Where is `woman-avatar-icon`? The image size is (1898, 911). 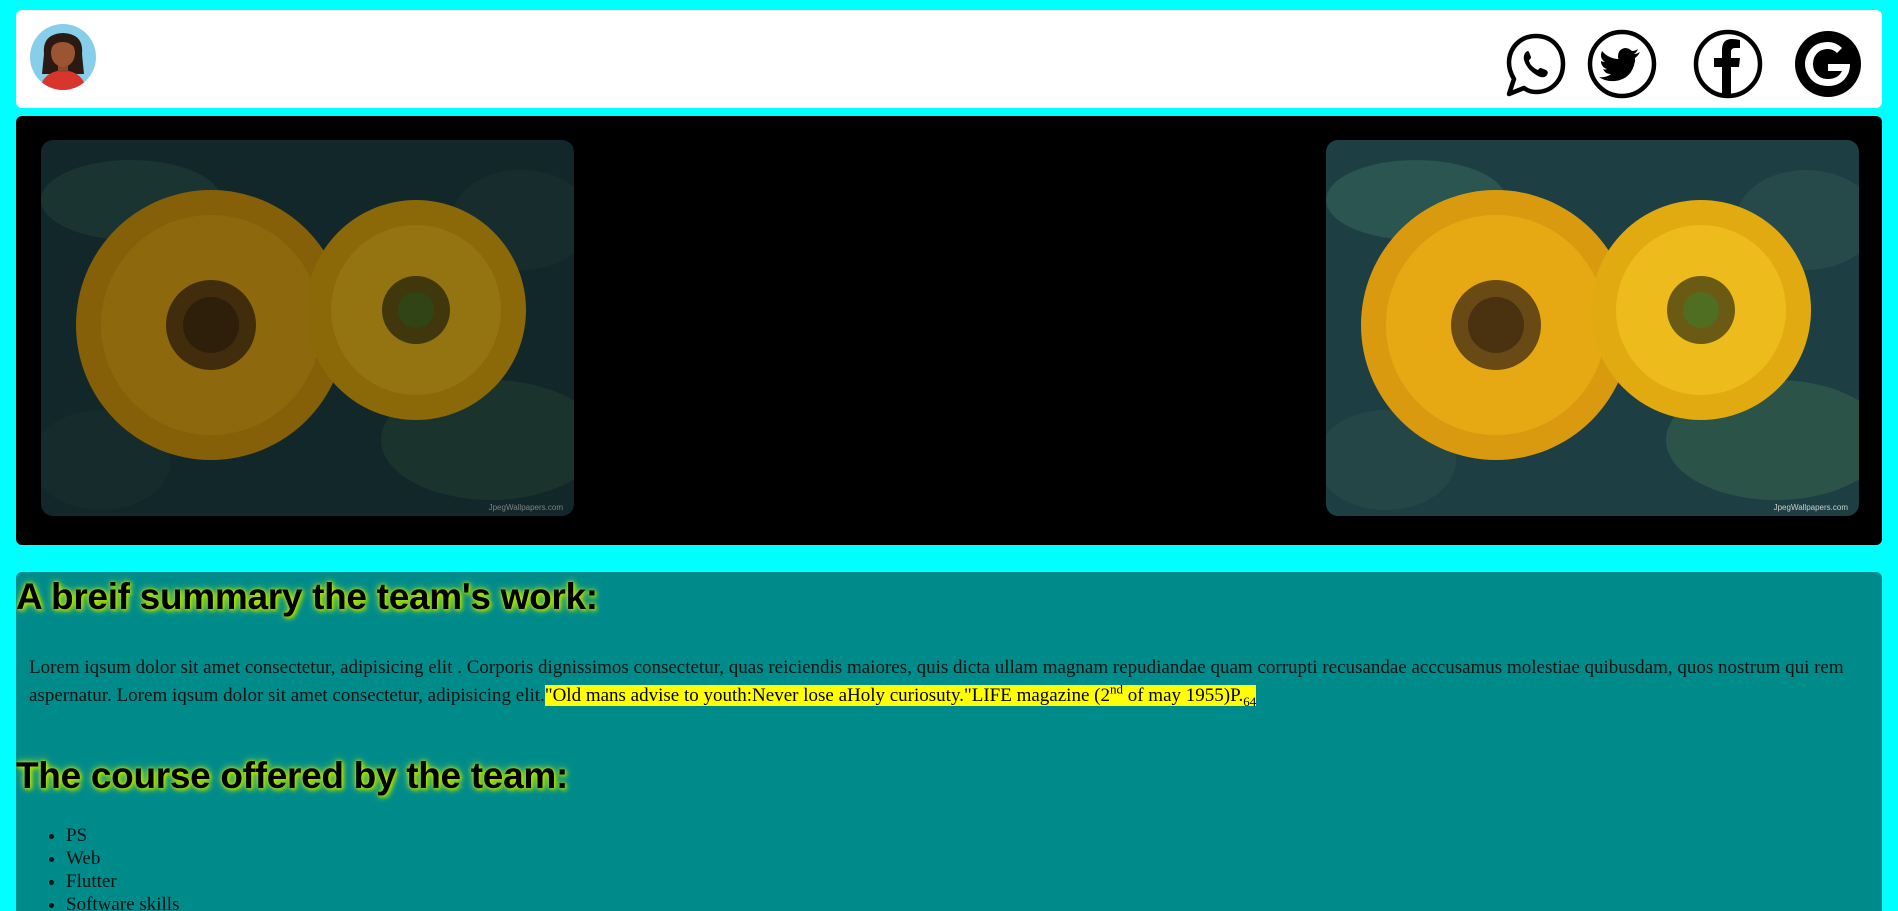
woman-avatar-icon is located at coordinates (63, 57).